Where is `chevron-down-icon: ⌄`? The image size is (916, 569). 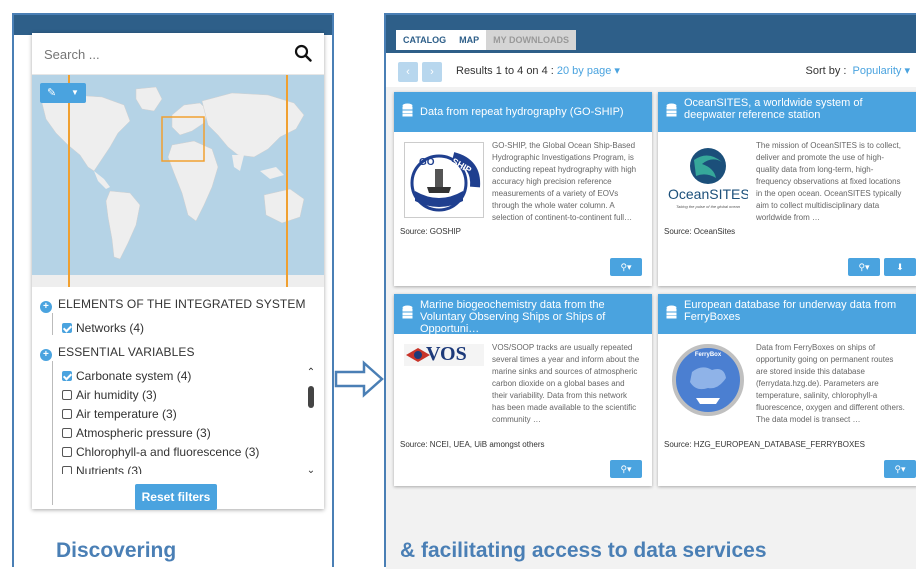
chevron-down-icon: ⌄ is located at coordinates (311, 471).